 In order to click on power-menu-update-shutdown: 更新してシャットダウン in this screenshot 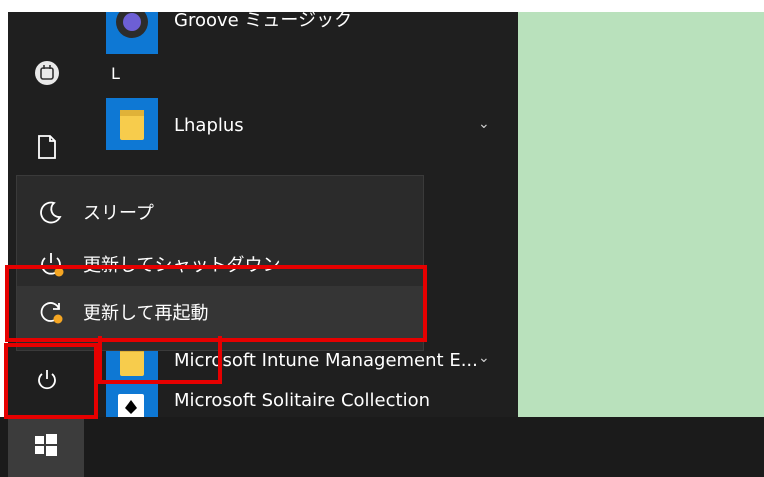, I will do `click(221, 264)`.